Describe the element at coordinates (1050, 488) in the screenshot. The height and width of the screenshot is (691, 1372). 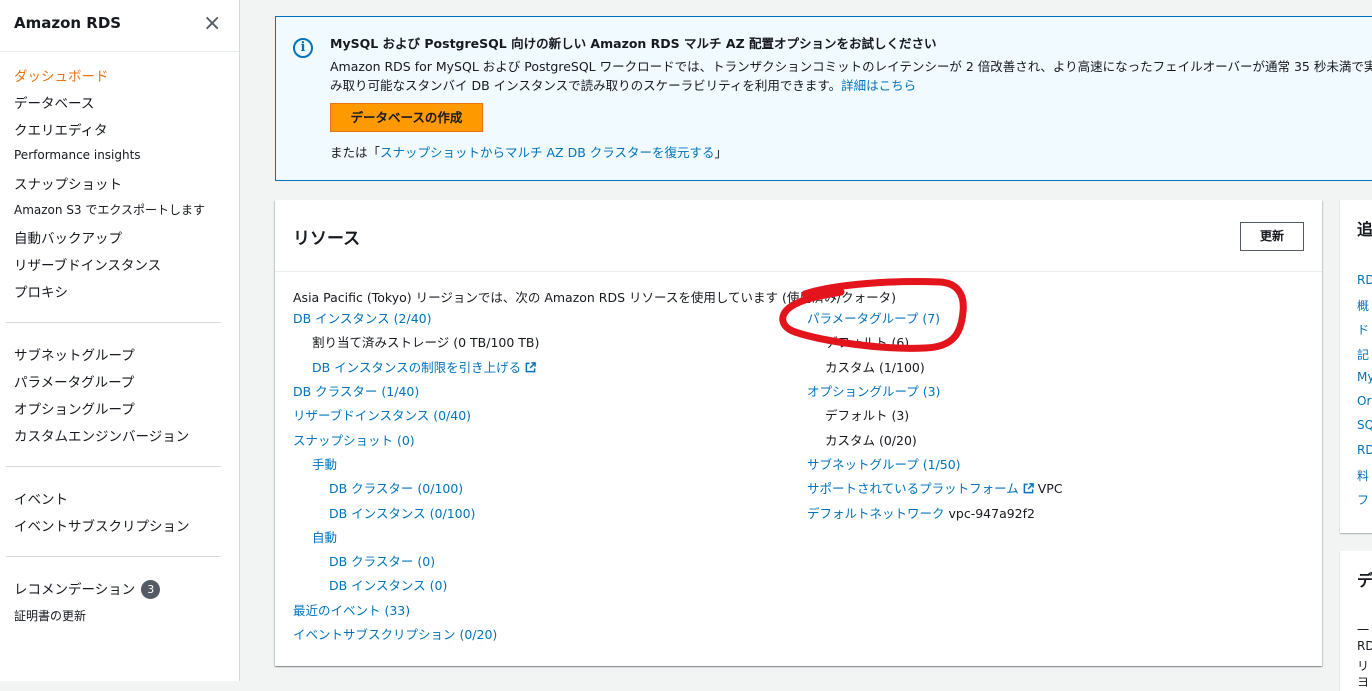
I see `supported-platforms-value: VPC` at that location.